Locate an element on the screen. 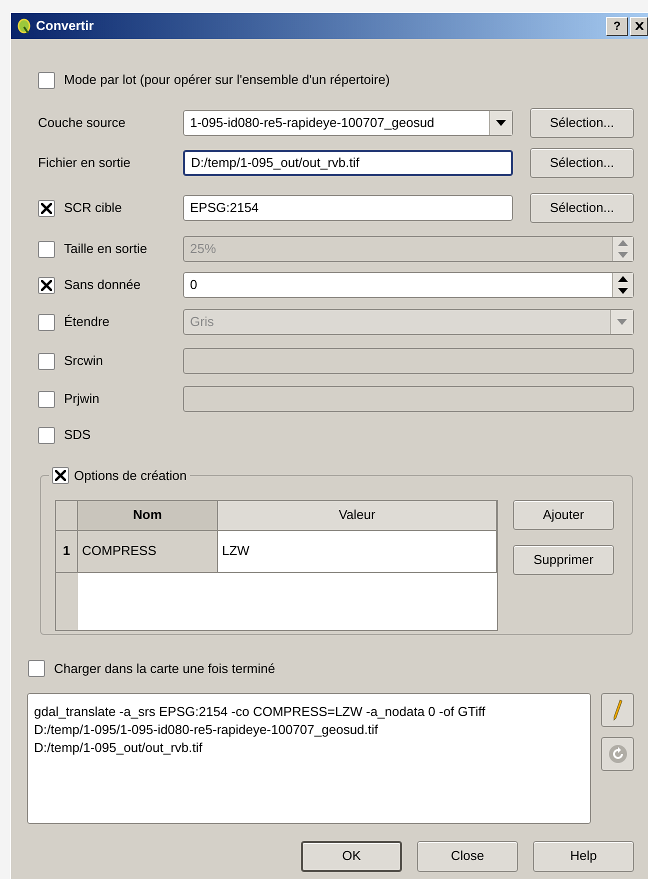  table-cell: COMPRESS is located at coordinates (148, 551).